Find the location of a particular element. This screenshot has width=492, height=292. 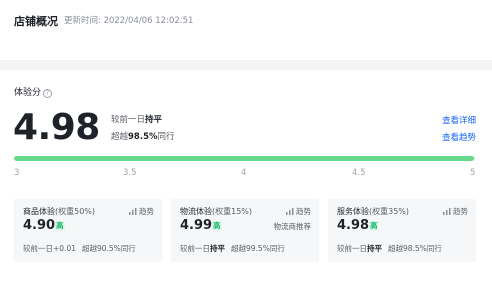

day-compare: 较前一日持平 is located at coordinates (136, 119).